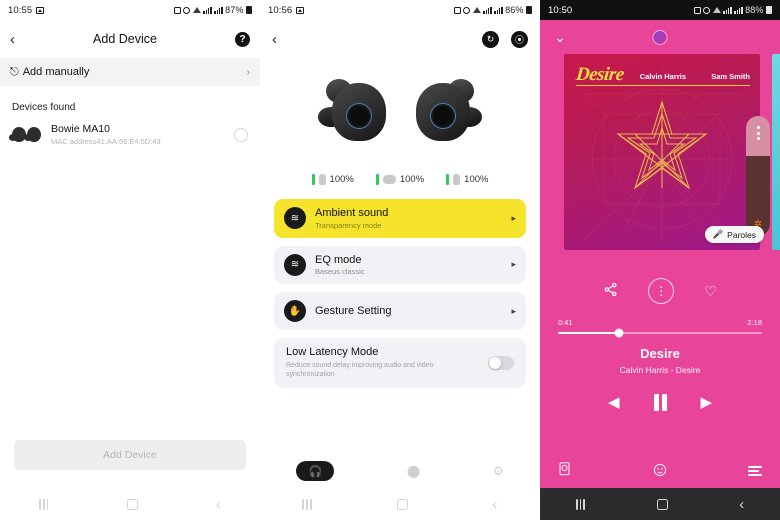  I want to click on status-bar-panel1: 10:55 87%, so click(130, 10).